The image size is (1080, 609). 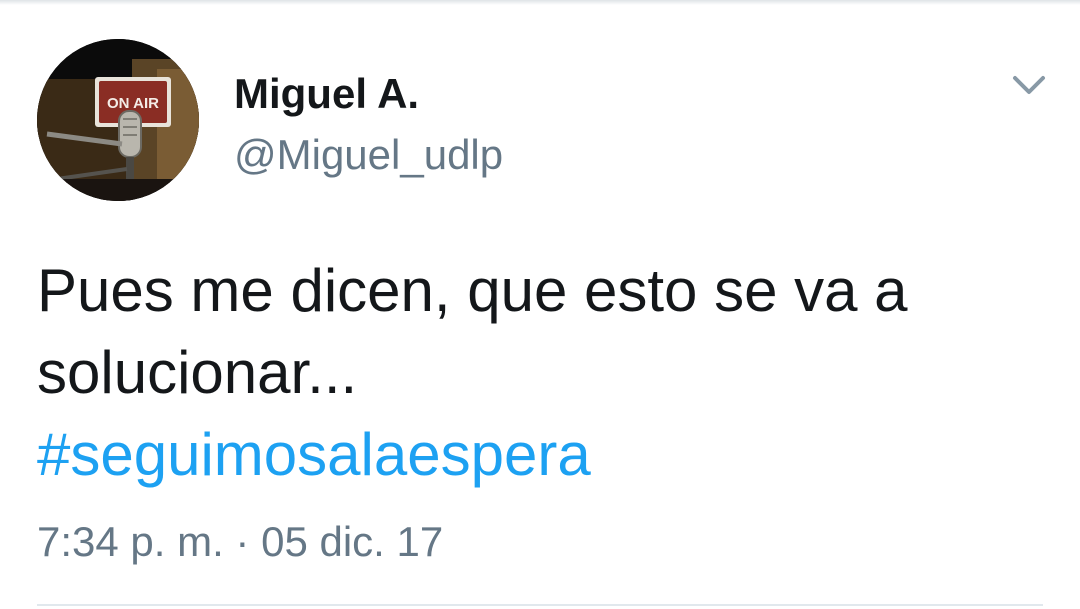 What do you see at coordinates (326, 94) in the screenshot?
I see `author-display-name: Miguel A.` at bounding box center [326, 94].